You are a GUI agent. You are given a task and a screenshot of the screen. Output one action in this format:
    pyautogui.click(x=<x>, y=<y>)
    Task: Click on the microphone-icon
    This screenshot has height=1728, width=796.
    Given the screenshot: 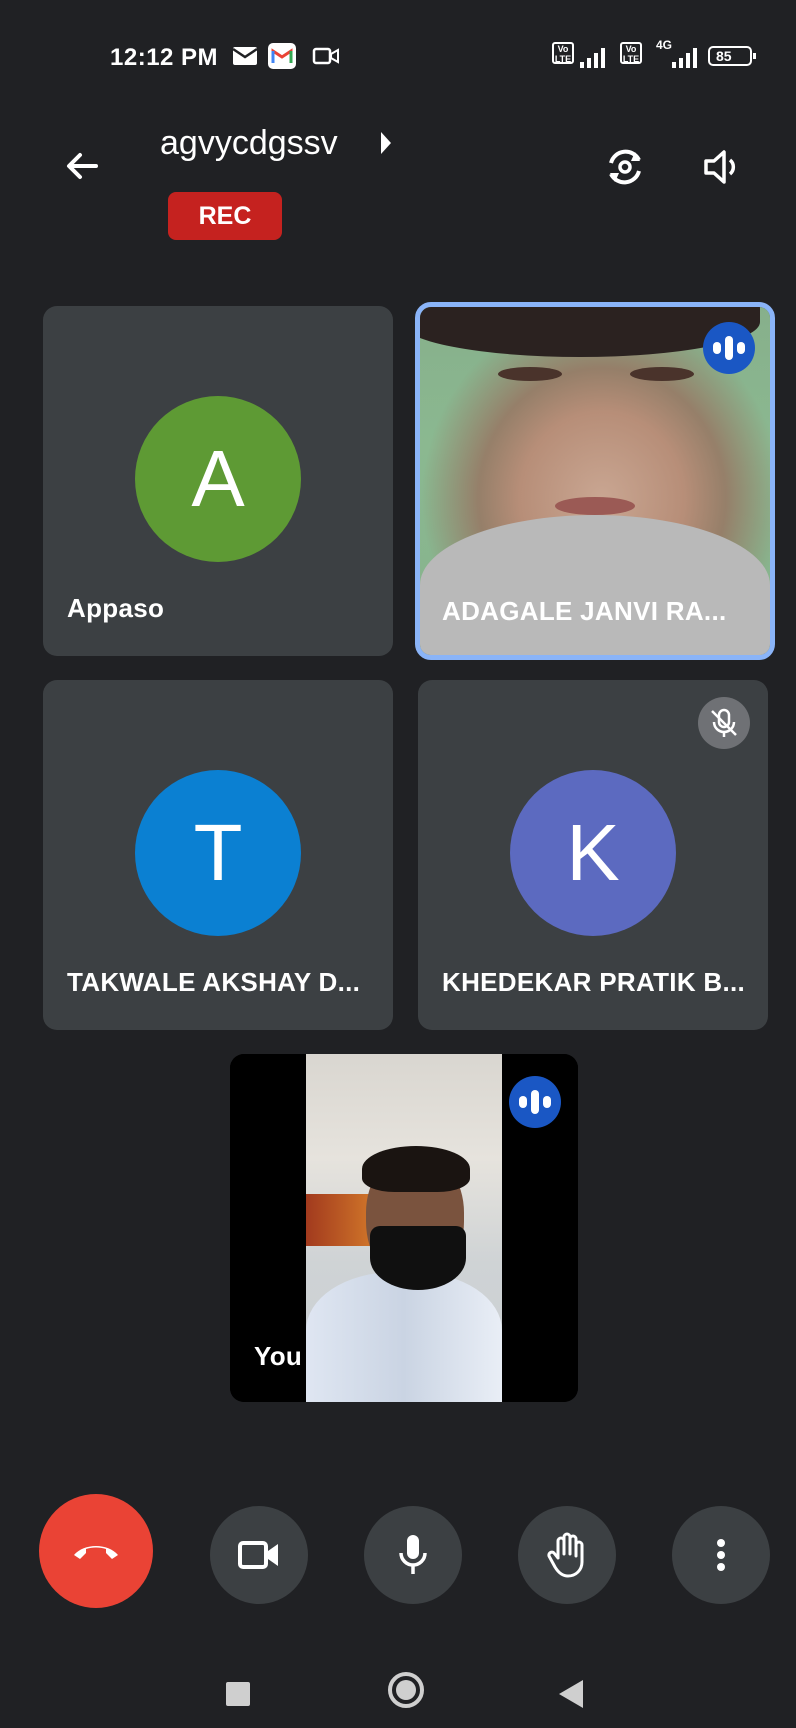 What is the action you would take?
    pyautogui.click(x=413, y=1554)
    